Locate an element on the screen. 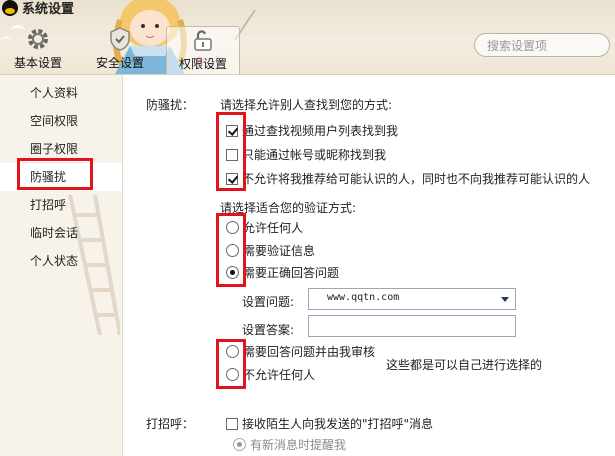 This screenshot has width=615, height=456. find-option-video-list: 通过查找视频用户列表找到我 is located at coordinates (312, 130).